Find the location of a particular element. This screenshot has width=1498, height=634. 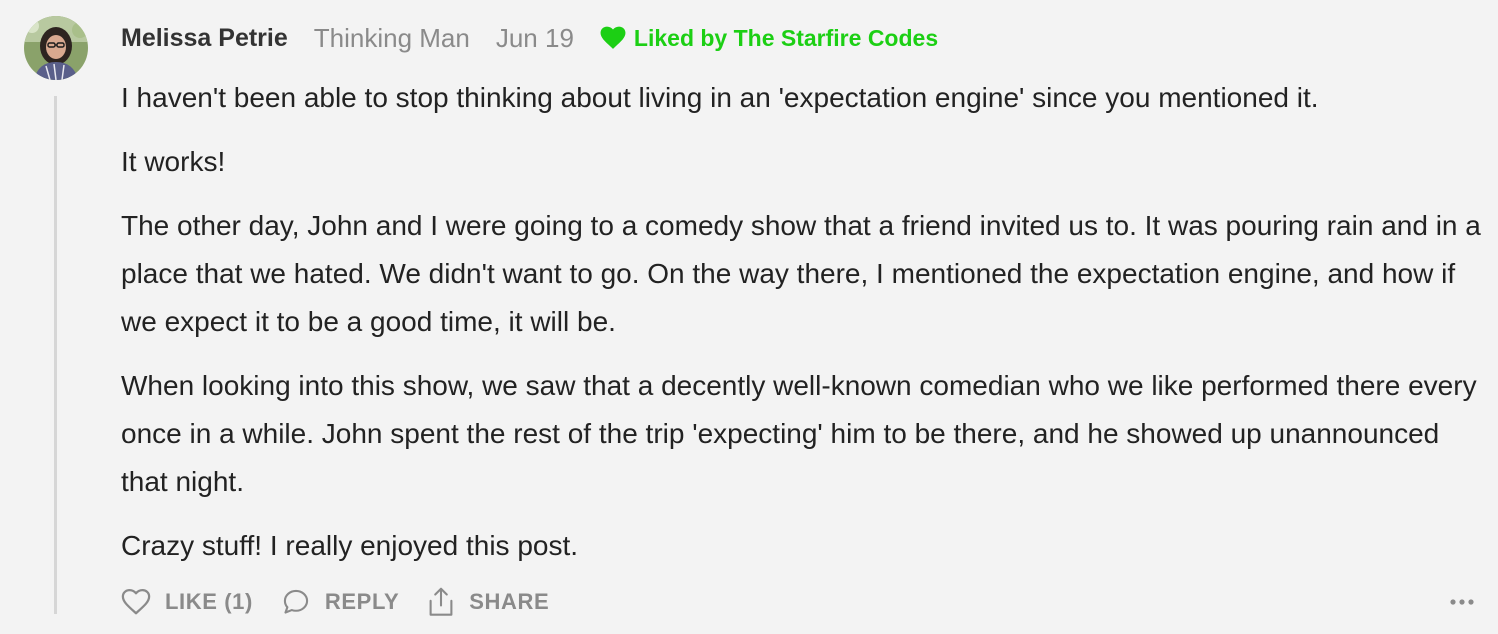

like-label: LIKE (1) is located at coordinates (209, 601).